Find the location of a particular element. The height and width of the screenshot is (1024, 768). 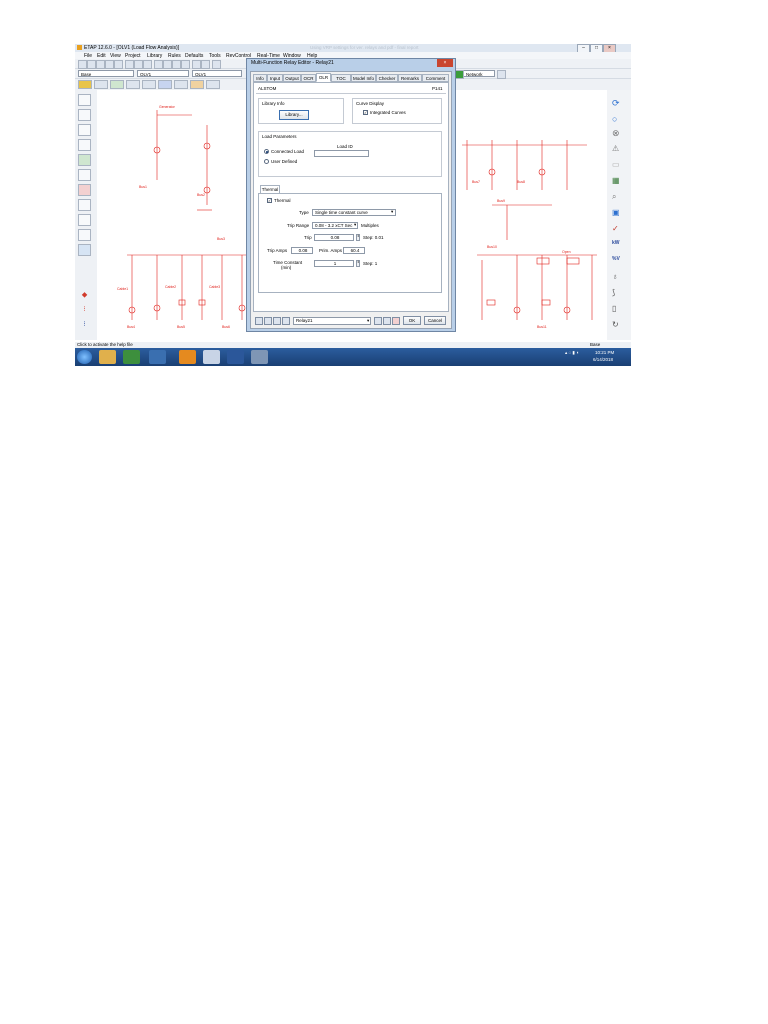

arc-flash-icon is located at coordinates (213, 84).